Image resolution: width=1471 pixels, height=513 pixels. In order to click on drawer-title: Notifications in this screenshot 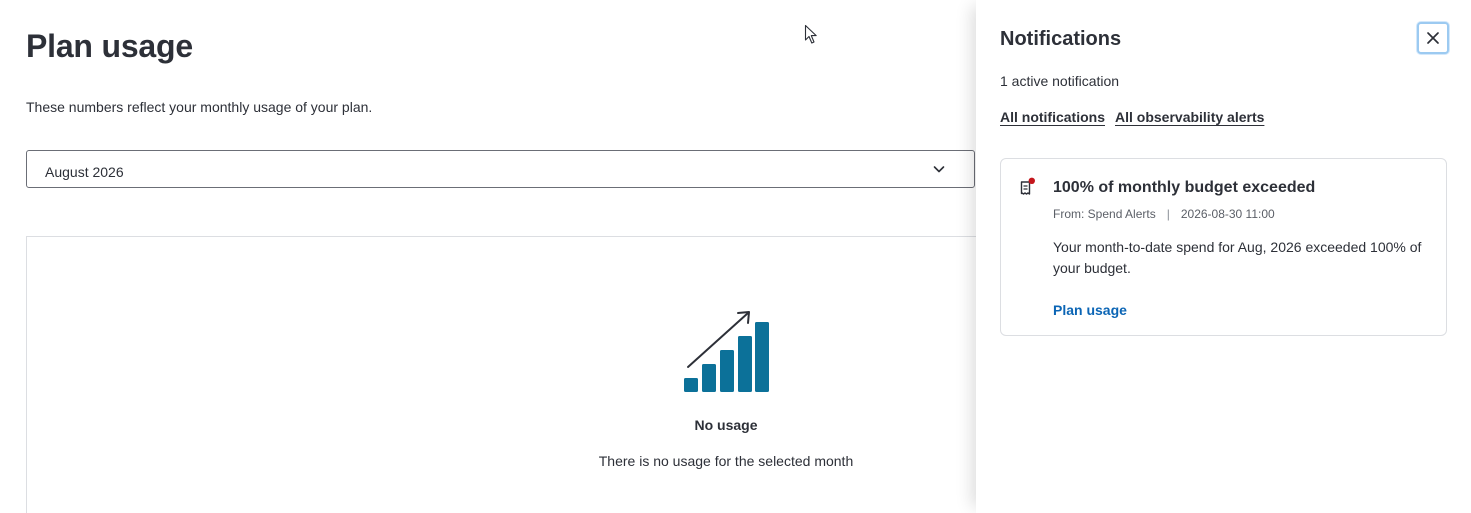, I will do `click(1061, 39)`.